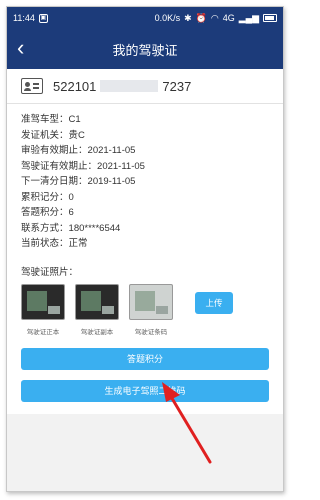  I want to click on license-front-thumbnail, so click(43, 301).